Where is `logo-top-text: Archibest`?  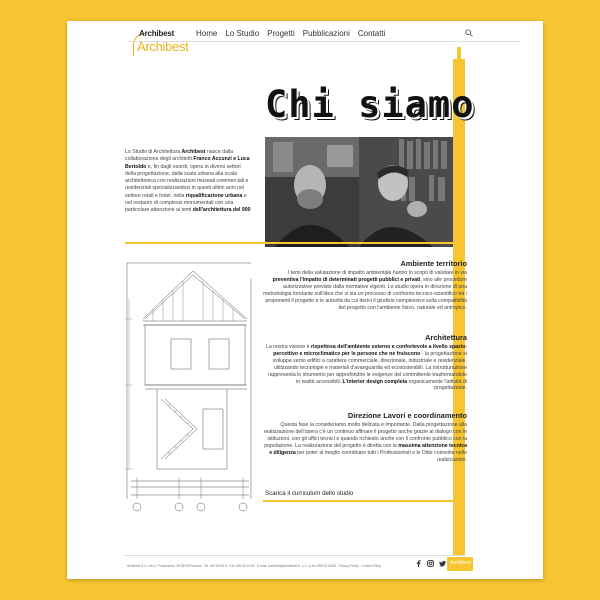 logo-top-text: Archibest is located at coordinates (157, 33).